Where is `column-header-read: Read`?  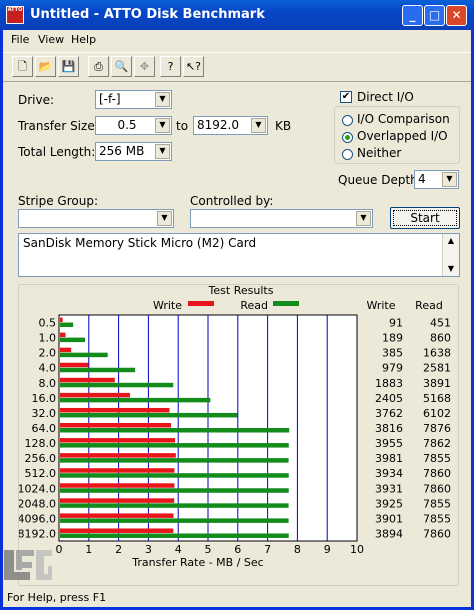
column-header-read: Read is located at coordinates (429, 305).